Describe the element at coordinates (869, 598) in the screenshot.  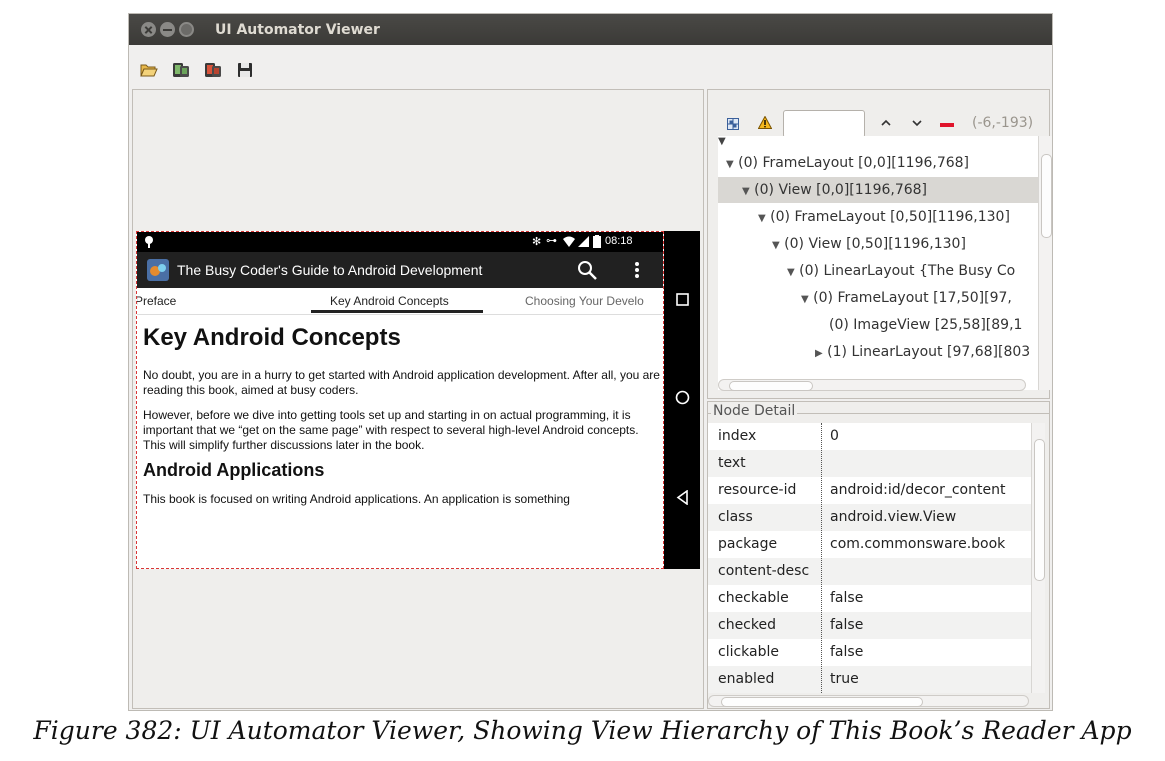
I see `table-row: checkable false` at that location.